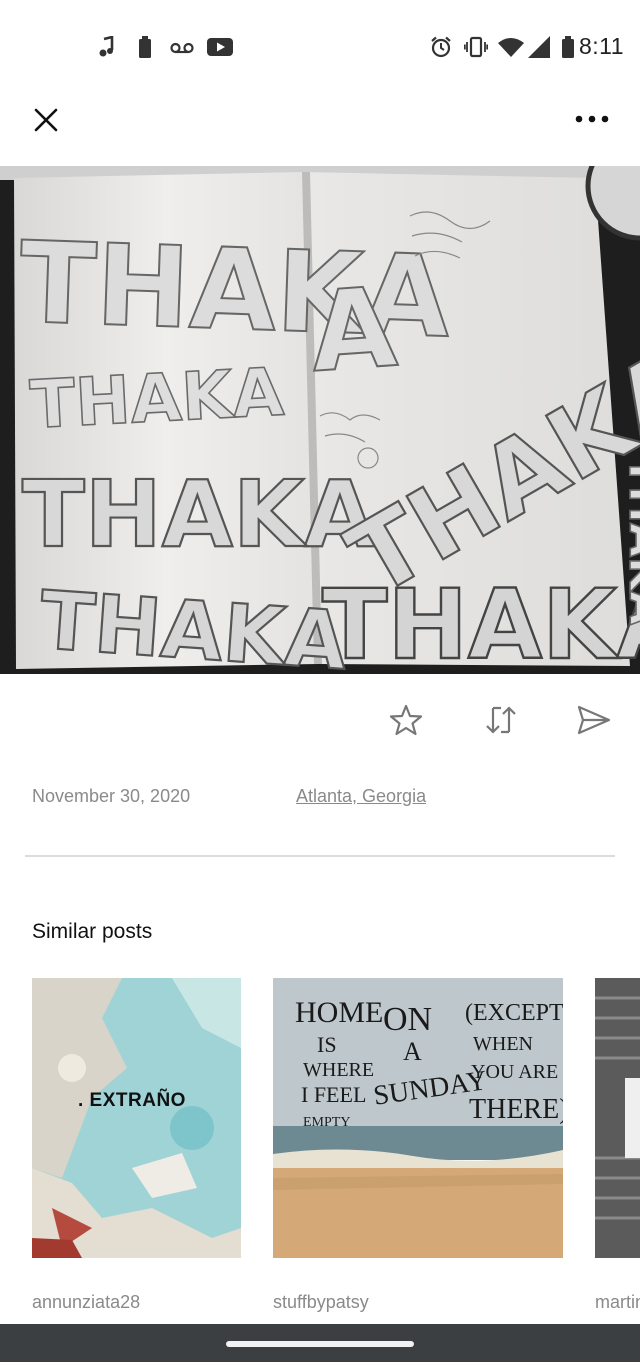 The image size is (640, 1362). What do you see at coordinates (320, 722) in the screenshot?
I see `post-actions` at bounding box center [320, 722].